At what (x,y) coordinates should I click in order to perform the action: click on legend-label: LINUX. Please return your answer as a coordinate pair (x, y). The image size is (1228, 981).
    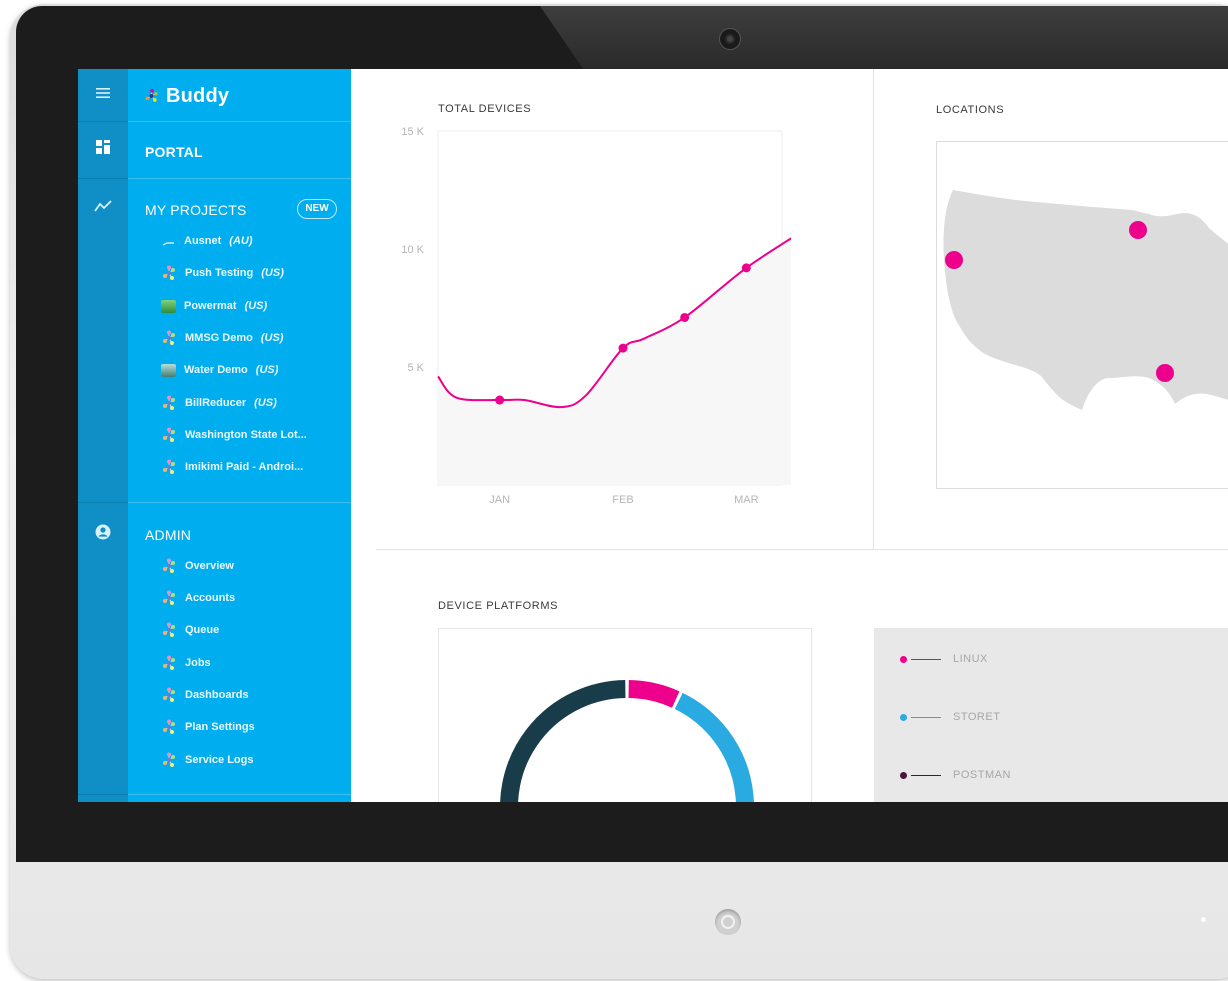
    Looking at the image, I should click on (970, 659).